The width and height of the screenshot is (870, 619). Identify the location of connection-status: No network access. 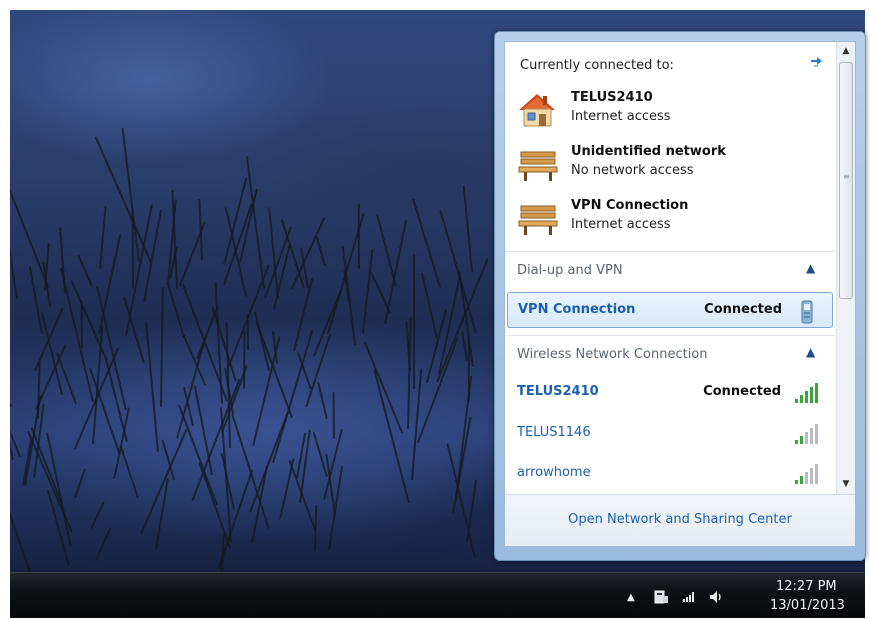
(632, 170).